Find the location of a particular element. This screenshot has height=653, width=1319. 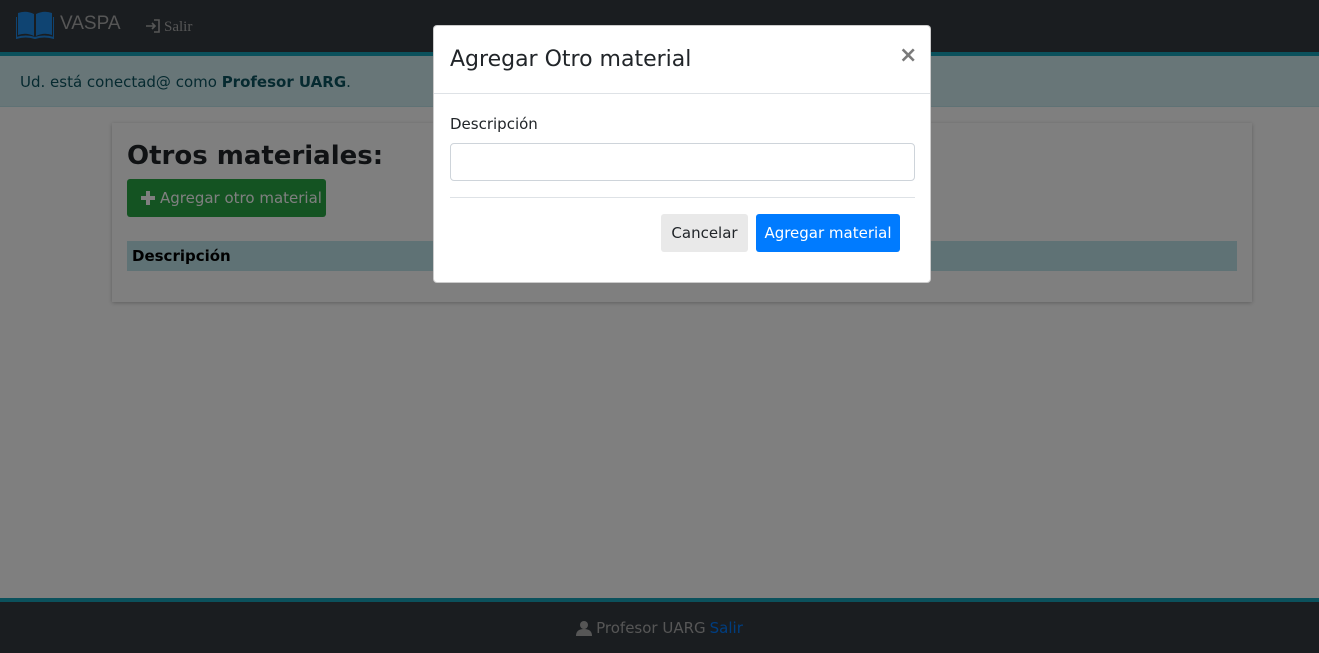

modal-header: Agregar Otro material × is located at coordinates (682, 60).